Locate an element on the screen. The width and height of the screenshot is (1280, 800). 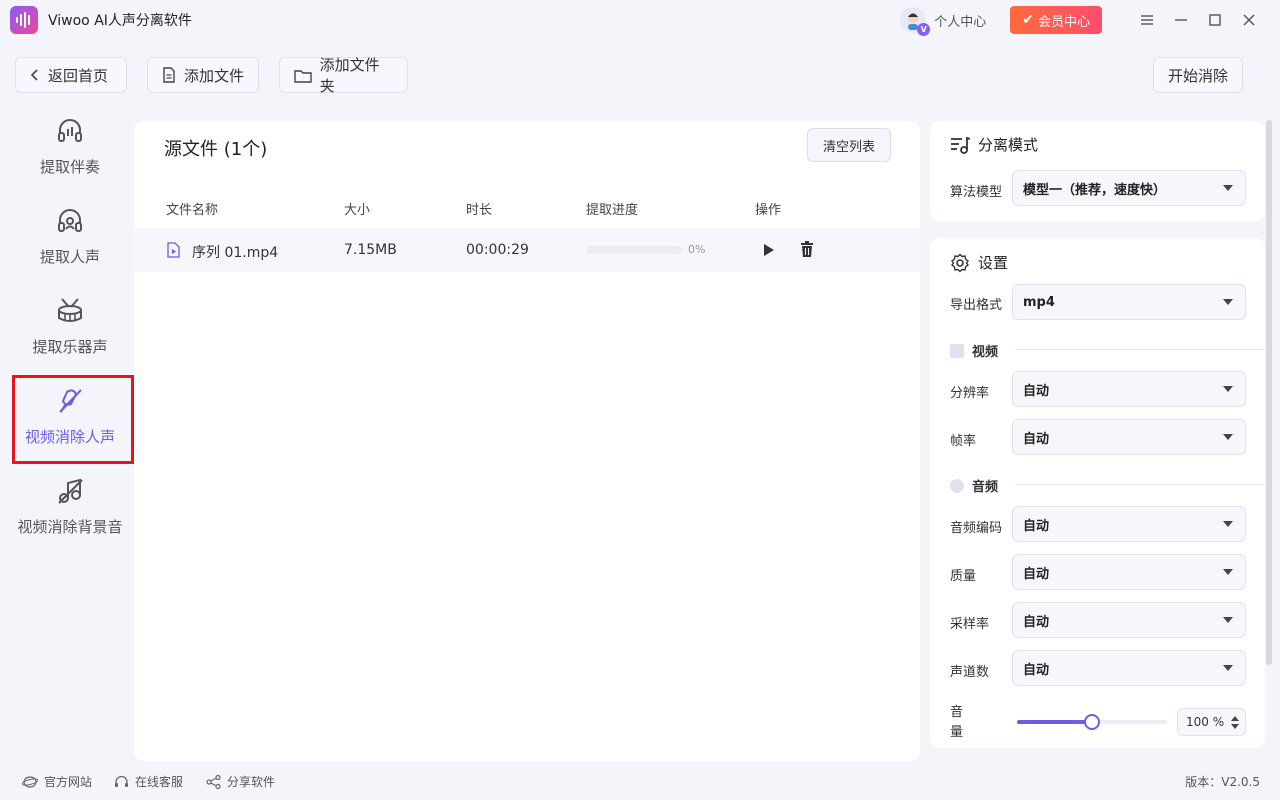
delete-icon is located at coordinates (807, 249).